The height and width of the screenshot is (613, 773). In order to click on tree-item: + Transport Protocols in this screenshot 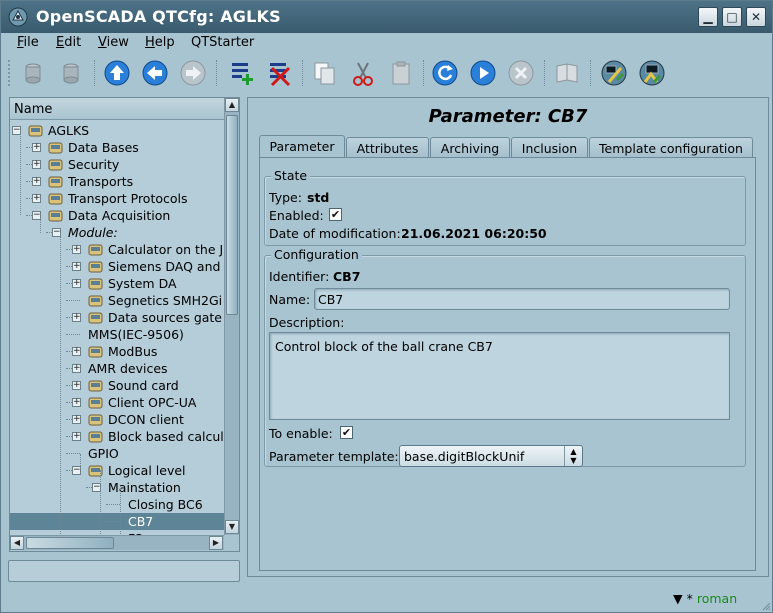, I will do `click(117, 198)`.